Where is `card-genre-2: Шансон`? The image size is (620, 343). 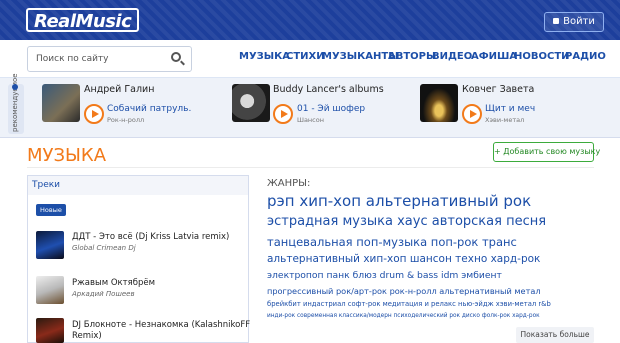 card-genre-2: Шансон is located at coordinates (310, 120).